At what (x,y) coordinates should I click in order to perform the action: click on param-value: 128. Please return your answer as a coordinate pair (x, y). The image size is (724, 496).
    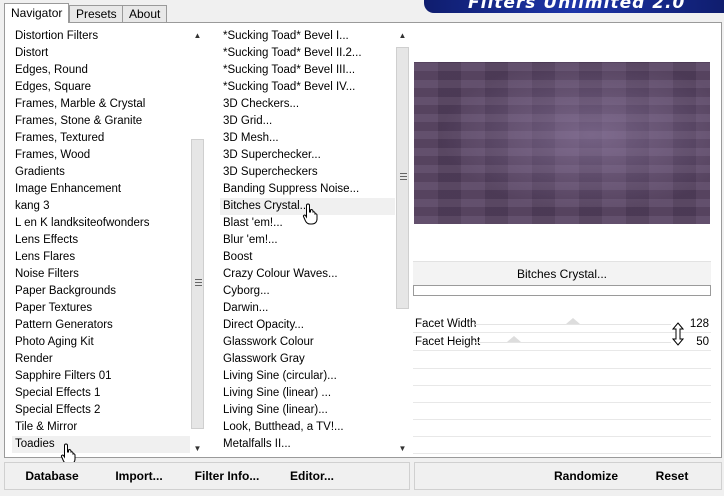
    Looking at the image, I should click on (699, 324).